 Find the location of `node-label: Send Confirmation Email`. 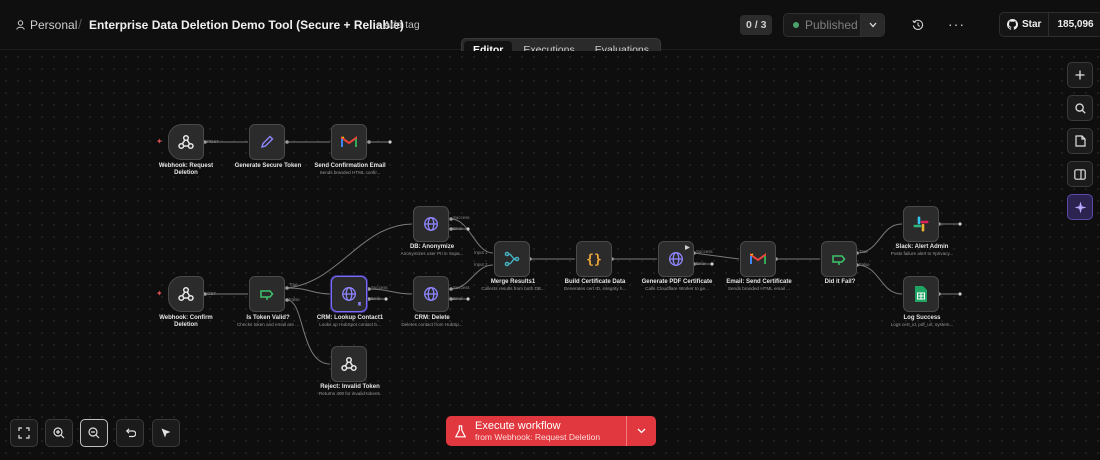

node-label: Send Confirmation Email is located at coordinates (350, 166).